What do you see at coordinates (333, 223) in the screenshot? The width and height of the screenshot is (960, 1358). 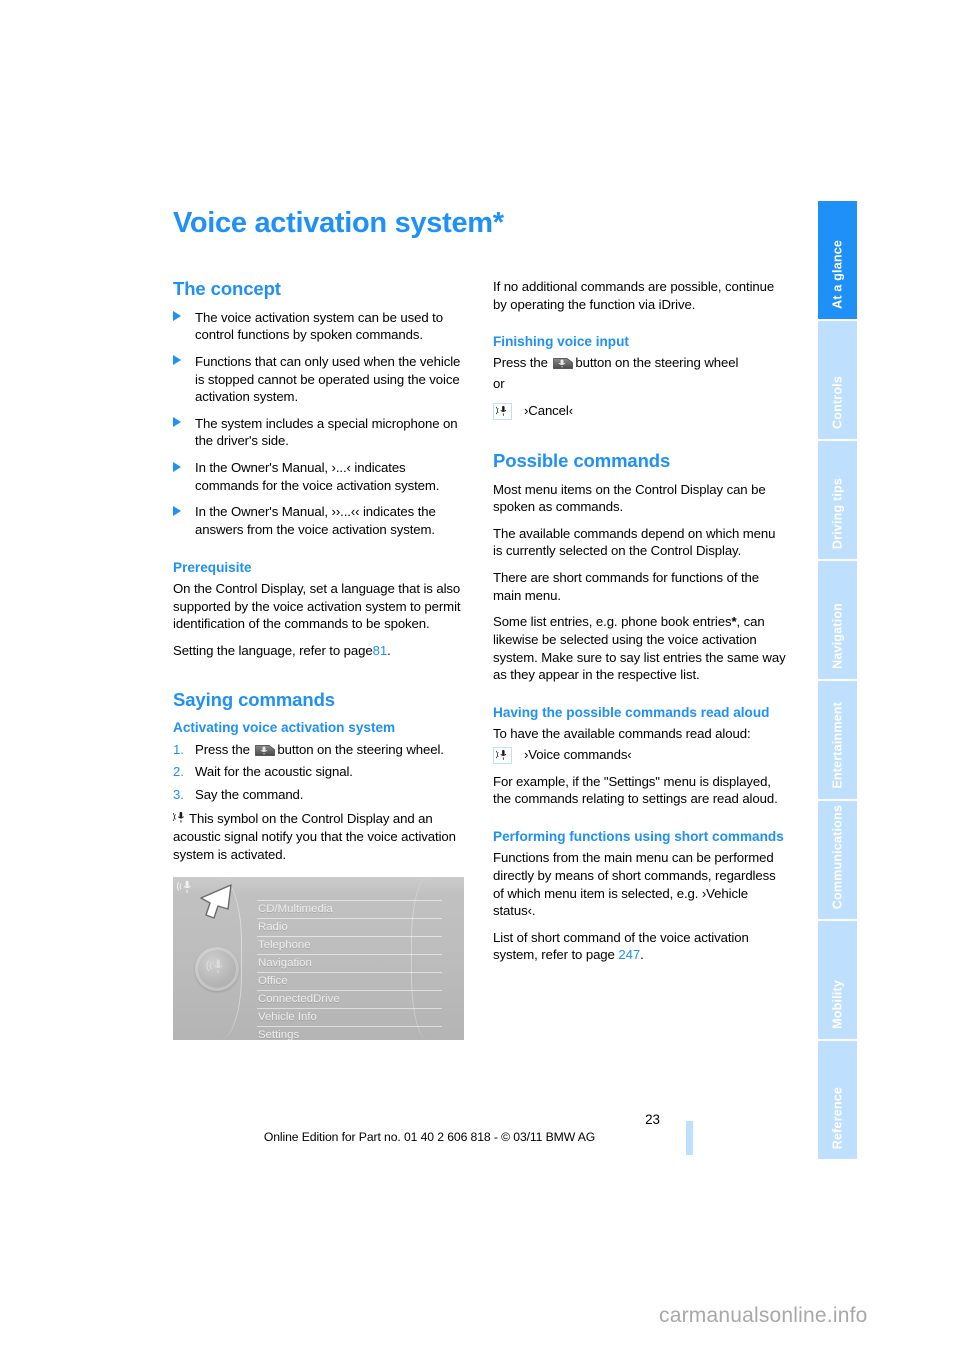 I see `page-title-text: Voice activation system` at bounding box center [333, 223].